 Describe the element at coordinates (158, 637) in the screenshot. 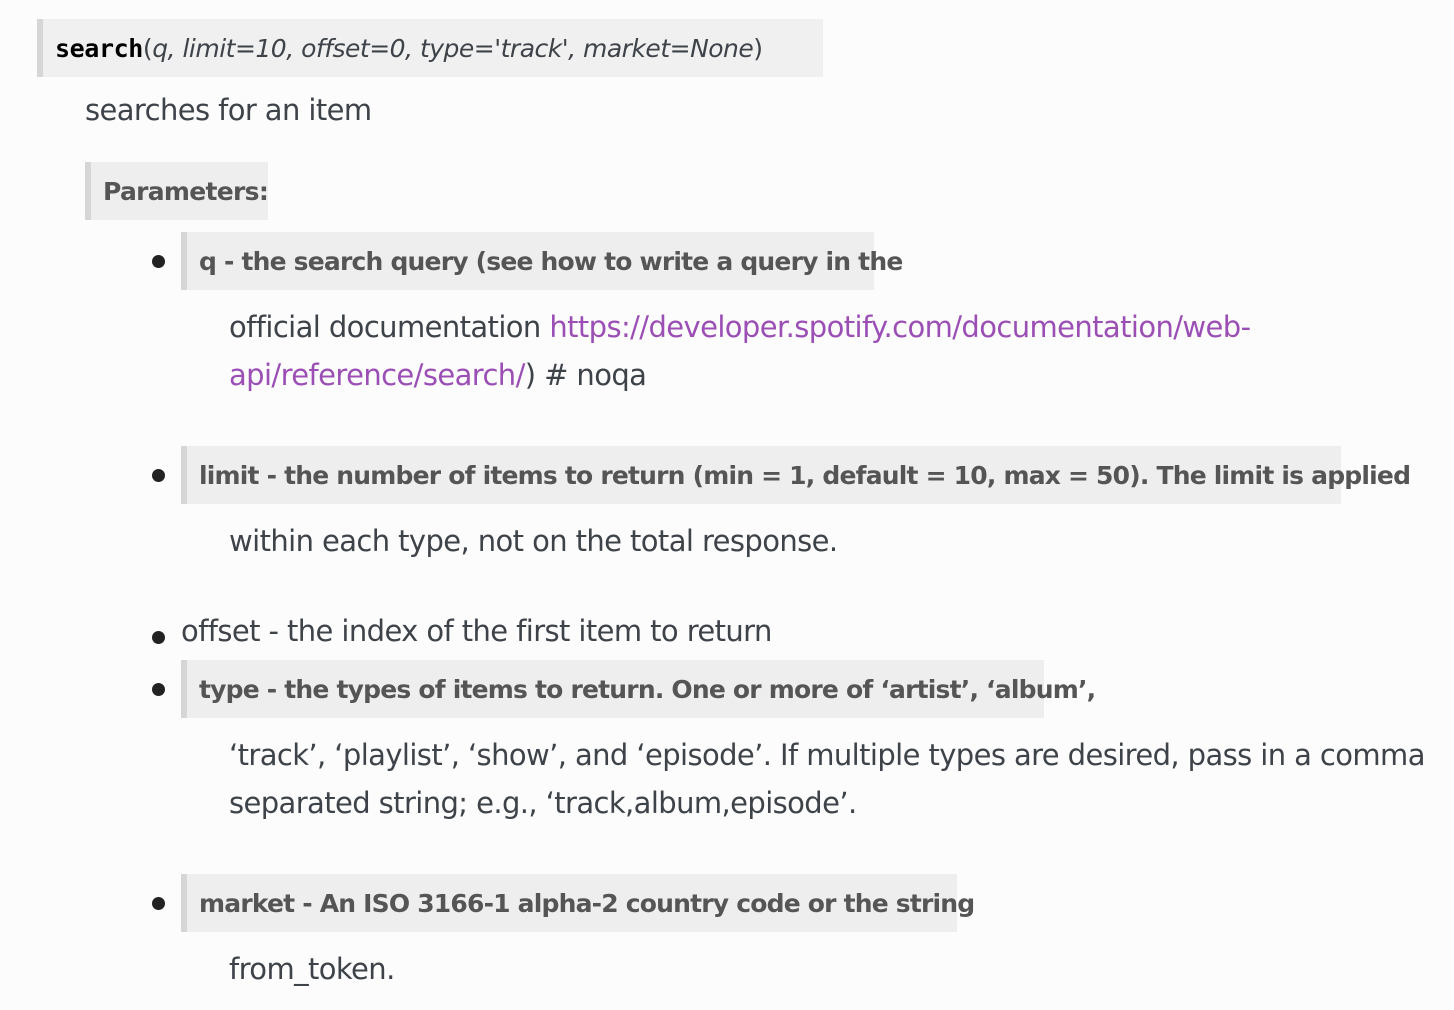

I see `bullet-offset` at that location.